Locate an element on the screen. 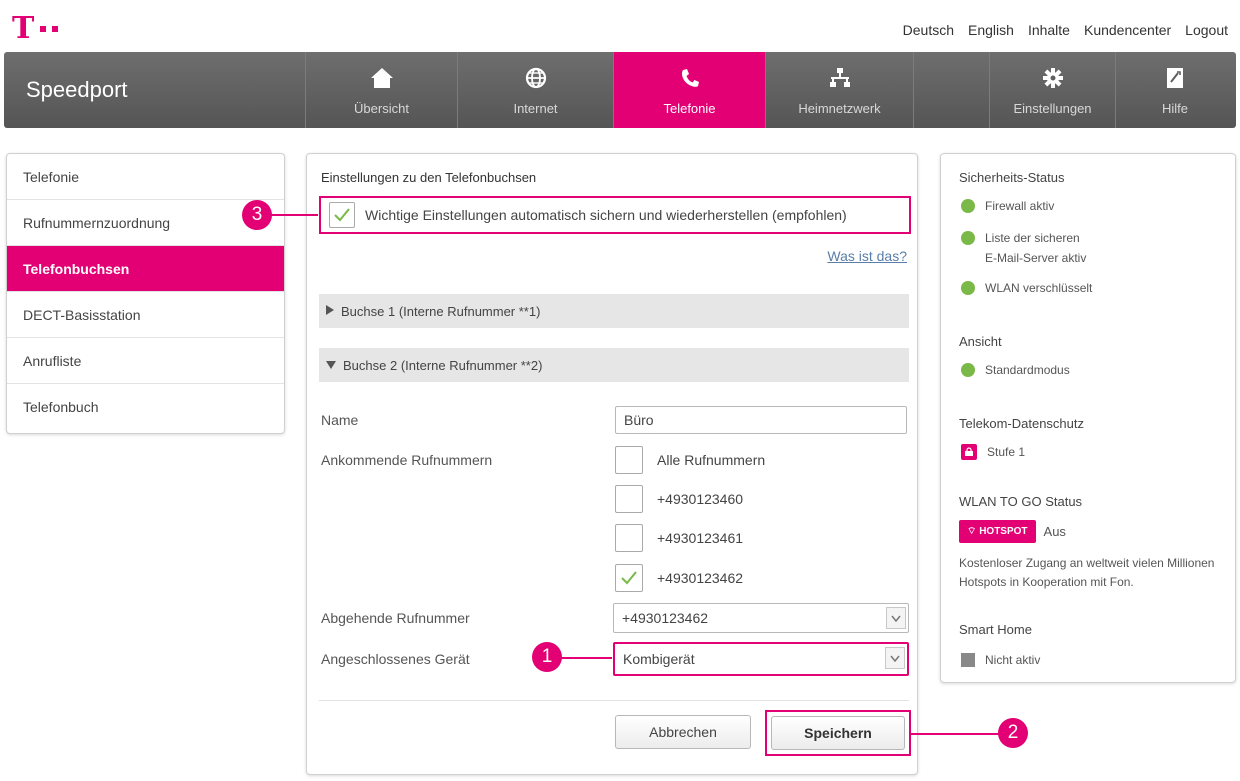  sidebar-item-telefonie: Telefonie is located at coordinates (145, 177).